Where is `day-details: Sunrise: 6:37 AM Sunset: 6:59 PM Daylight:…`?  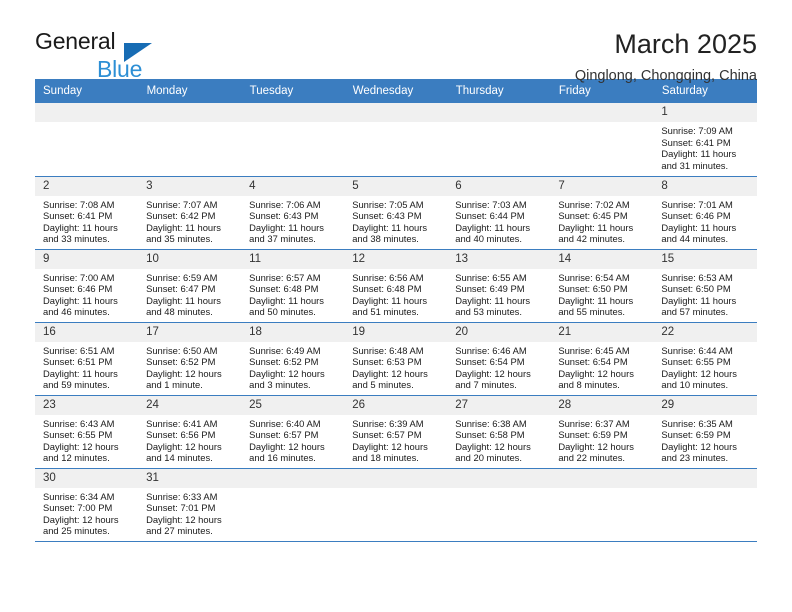
day-details: Sunrise: 6:37 AM Sunset: 6:59 PM Daylight:… is located at coordinates (601, 439).